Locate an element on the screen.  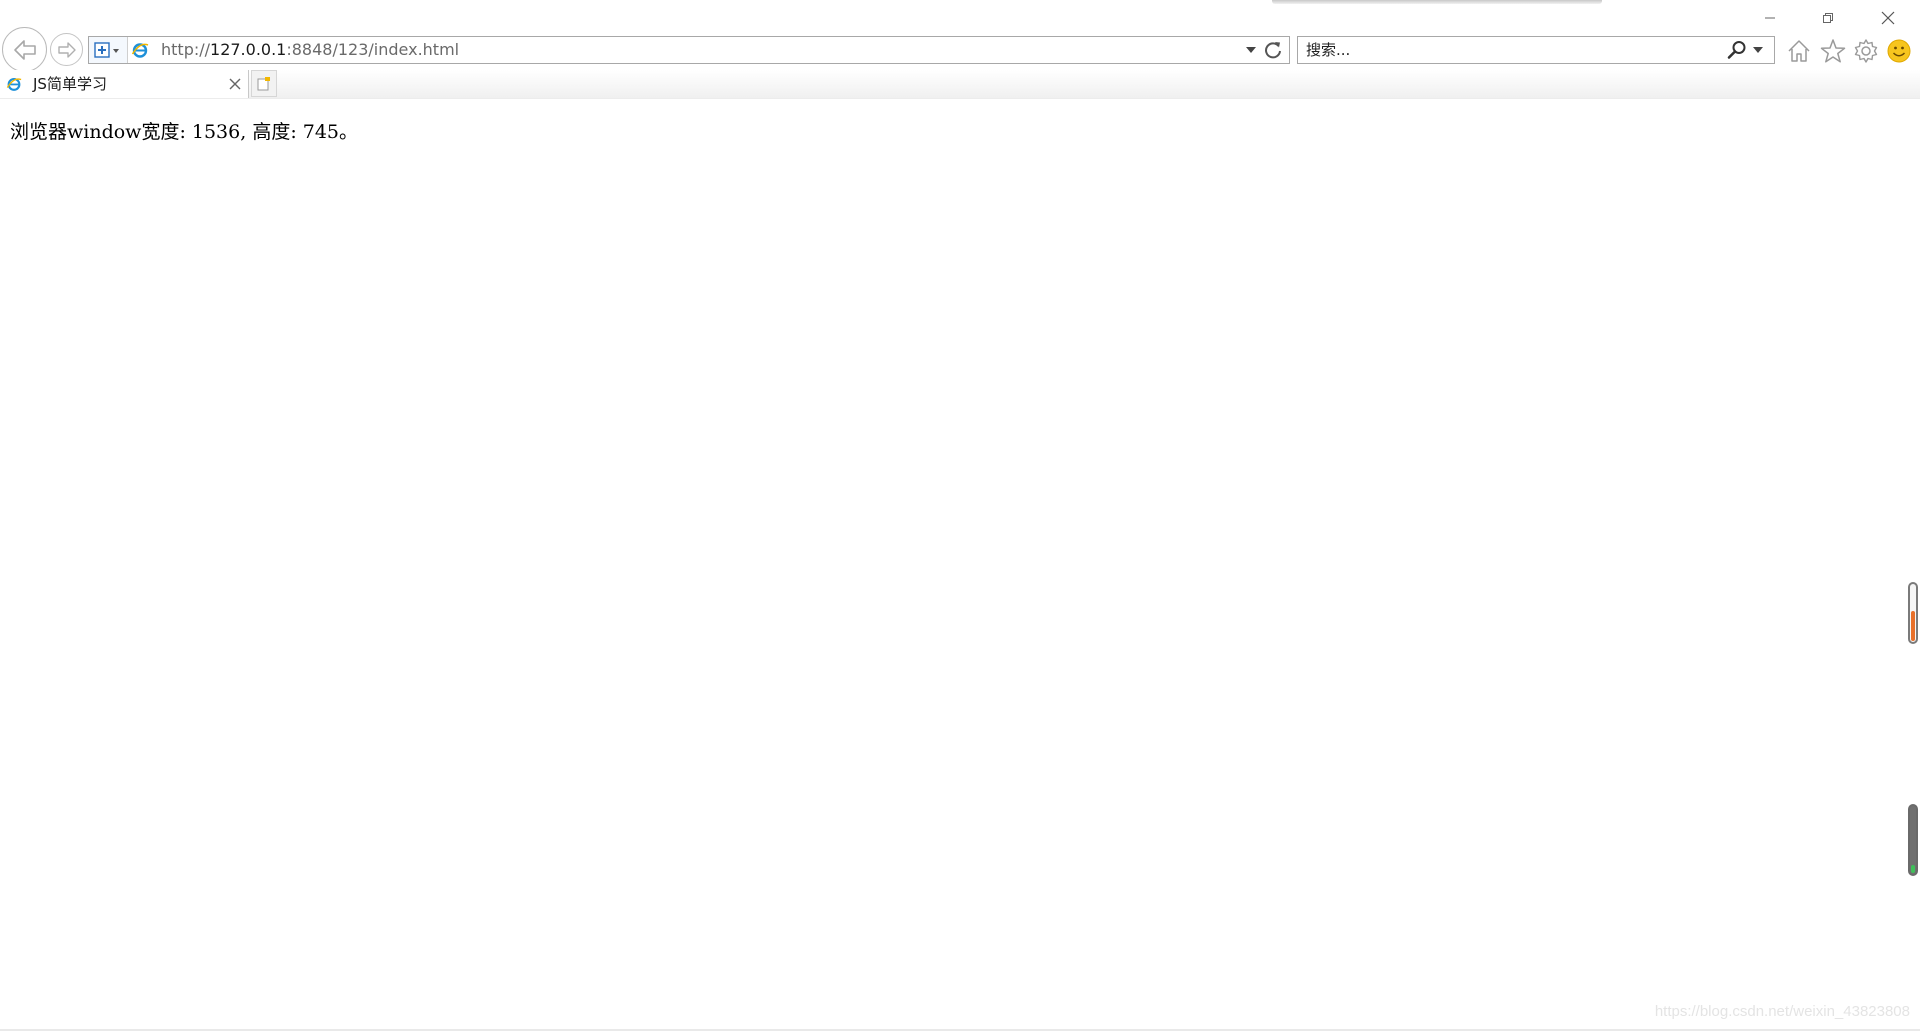
minimize-button is located at coordinates (1770, 18).